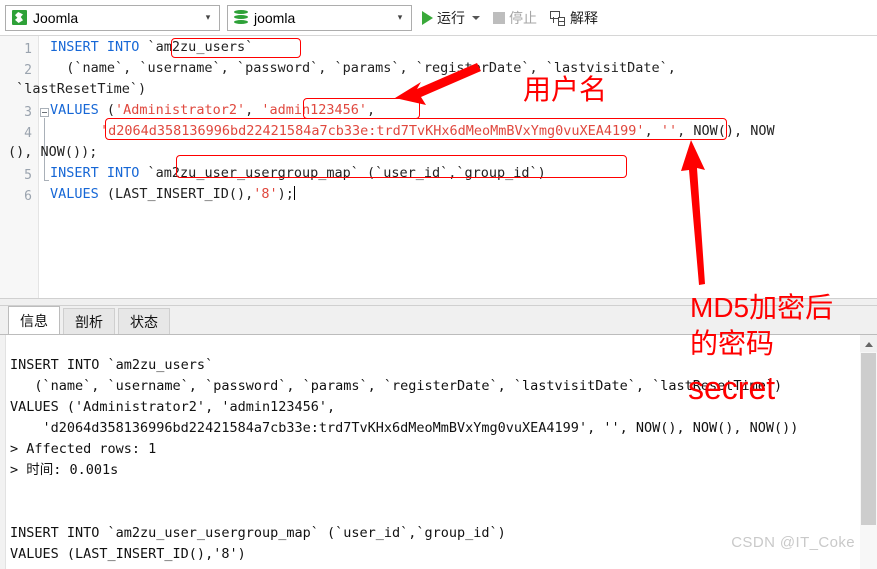 The image size is (877, 569). Describe the element at coordinates (427, 18) in the screenshot. I see `play-icon` at that location.